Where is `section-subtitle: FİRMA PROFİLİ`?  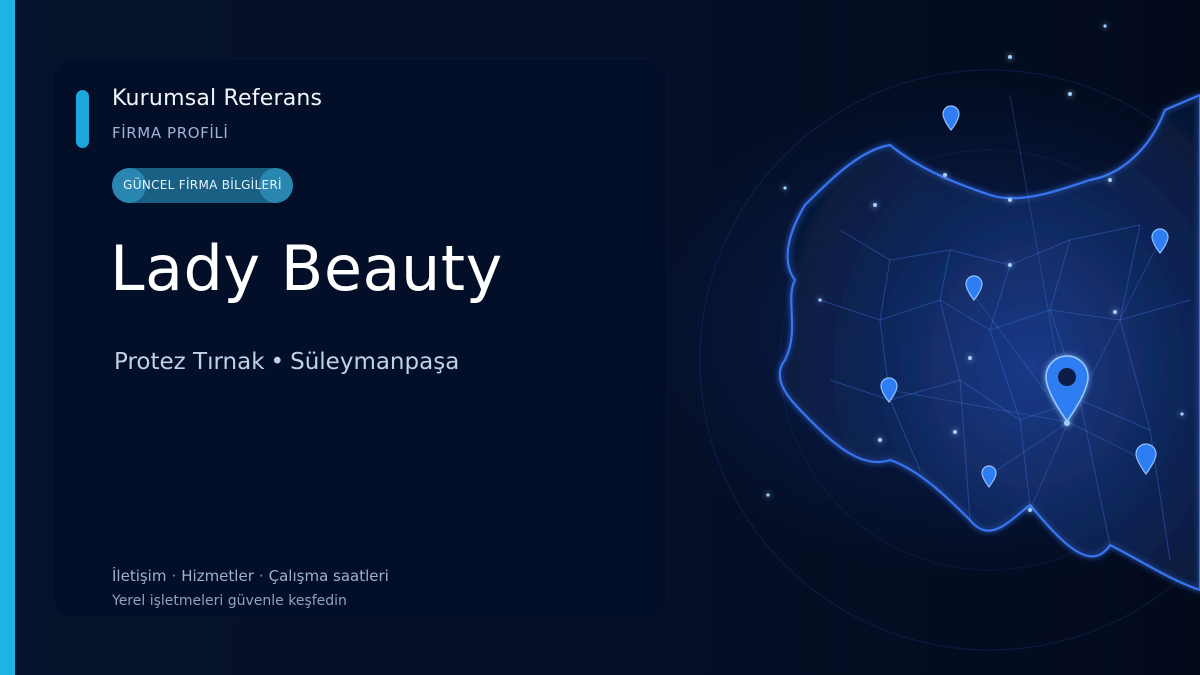 section-subtitle: FİRMA PROFİLİ is located at coordinates (170, 133).